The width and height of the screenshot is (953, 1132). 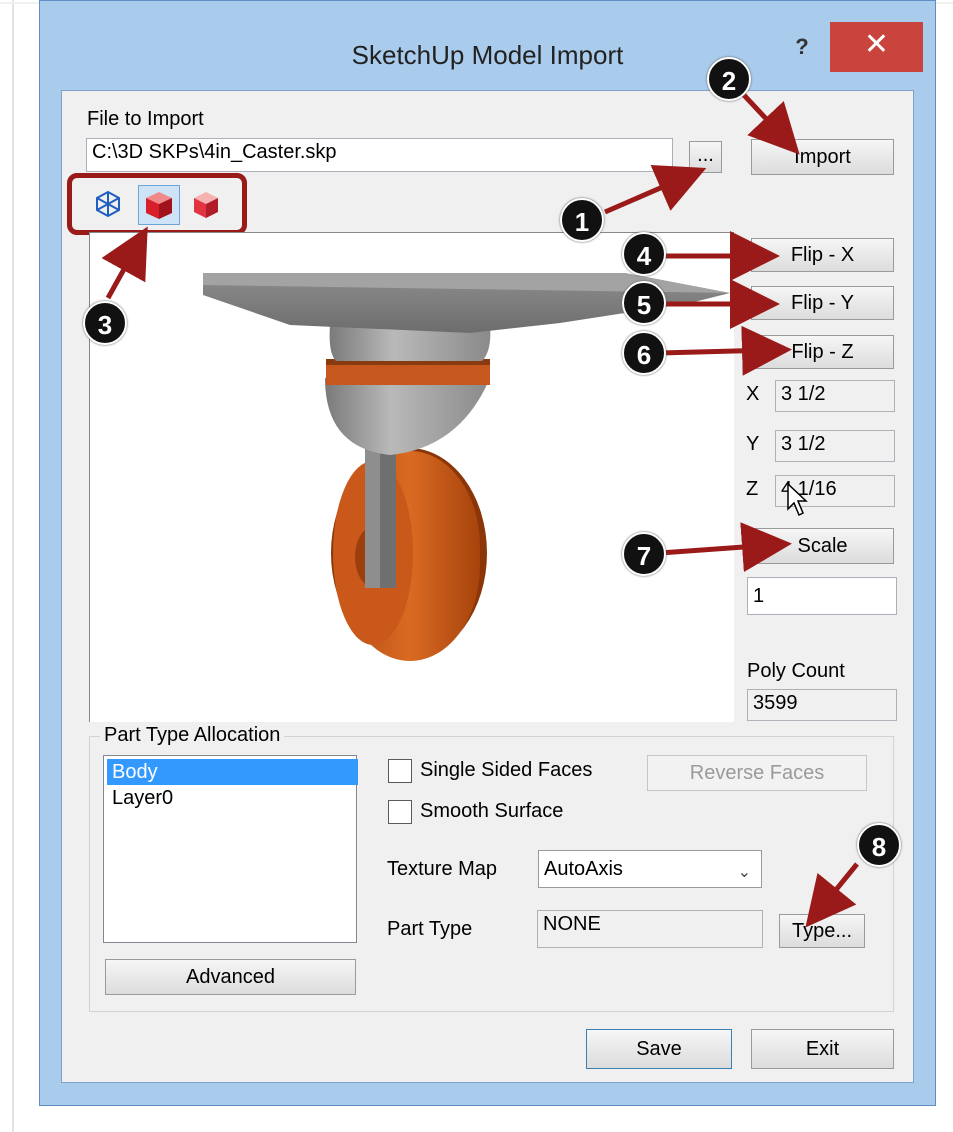 I want to click on callout-badge: 4, so click(x=644, y=254).